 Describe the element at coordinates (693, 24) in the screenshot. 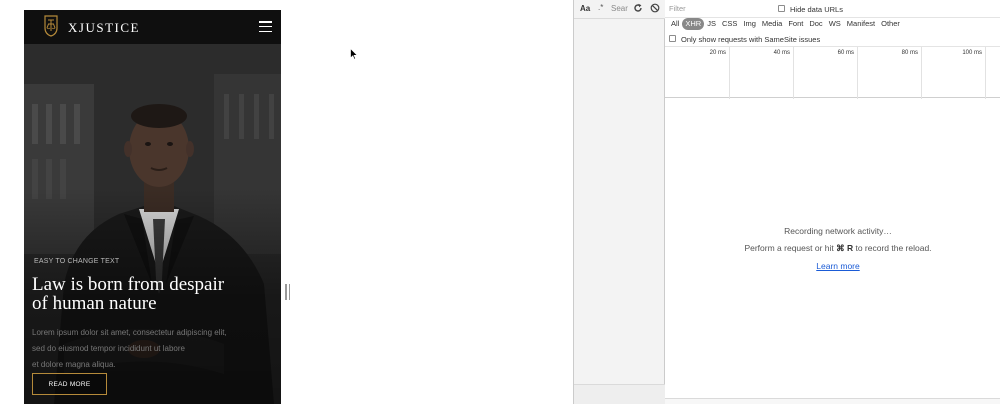

I see `resource-type-xhr: XHR` at that location.